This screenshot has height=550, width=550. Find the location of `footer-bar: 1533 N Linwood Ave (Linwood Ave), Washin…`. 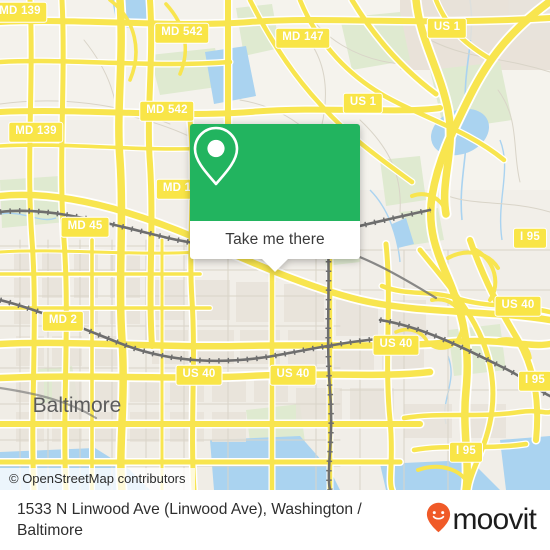

footer-bar: 1533 N Linwood Ave (Linwood Ave), Washin… is located at coordinates (275, 520).